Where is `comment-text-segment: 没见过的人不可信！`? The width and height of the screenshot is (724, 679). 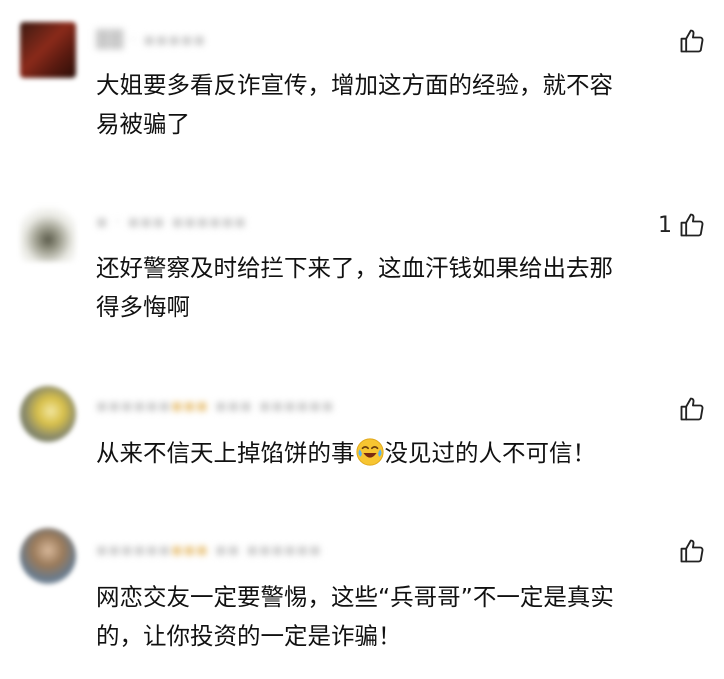 comment-text-segment: 没见过的人不可信！ is located at coordinates (490, 453).